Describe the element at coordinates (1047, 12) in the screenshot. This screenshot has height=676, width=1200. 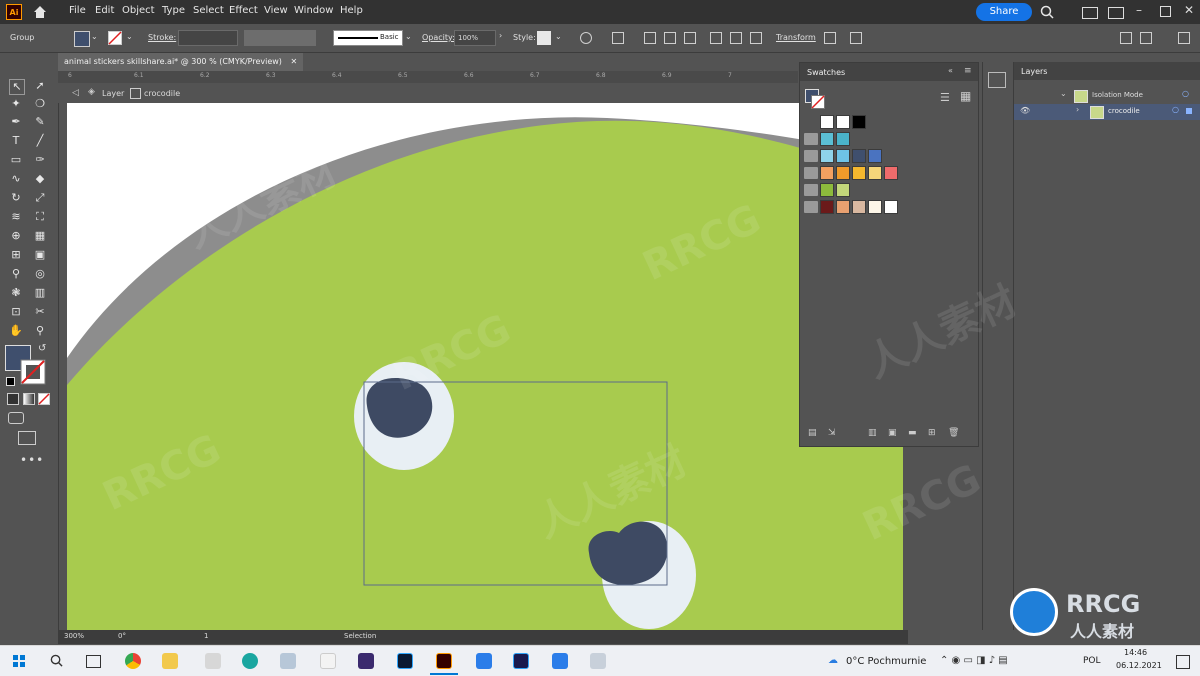
I see `search-icon` at that location.